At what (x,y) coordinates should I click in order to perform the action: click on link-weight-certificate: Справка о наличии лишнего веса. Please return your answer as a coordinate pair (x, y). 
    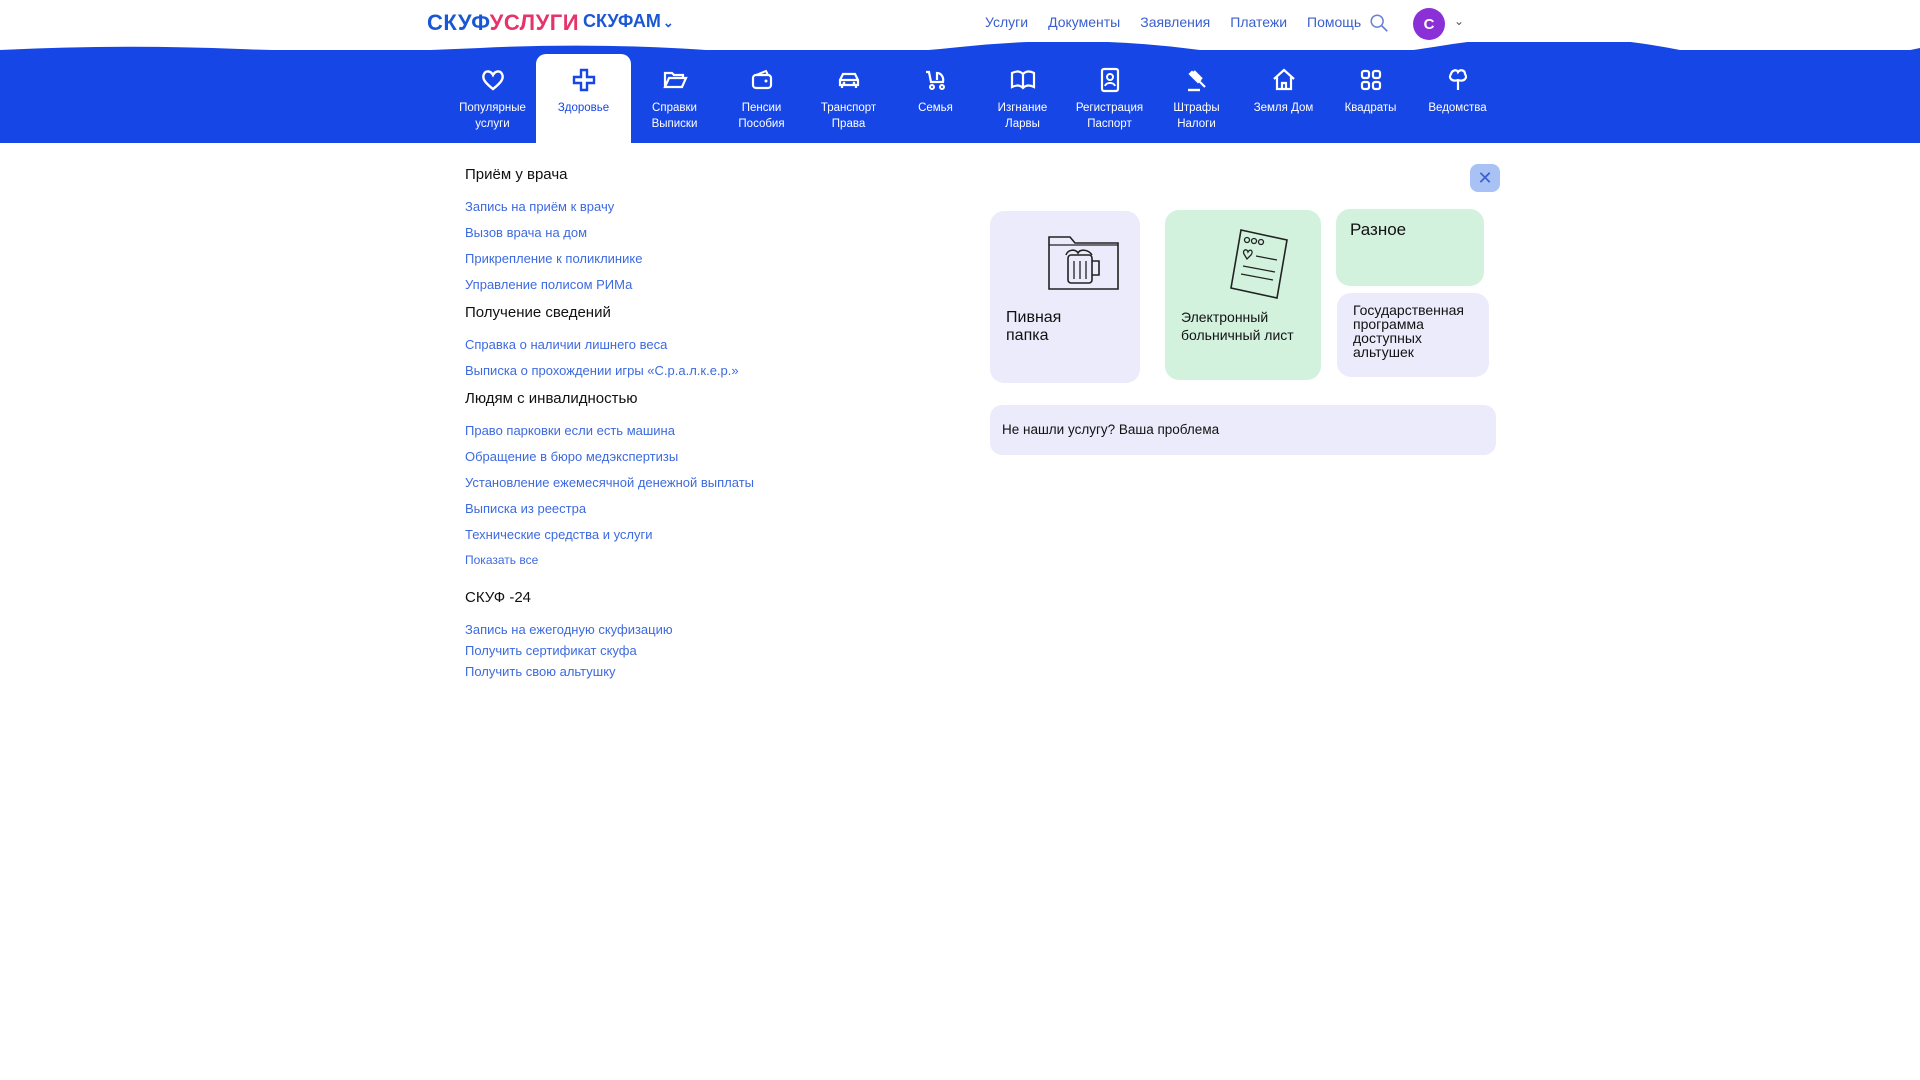
    Looking at the image, I should click on (675, 344).